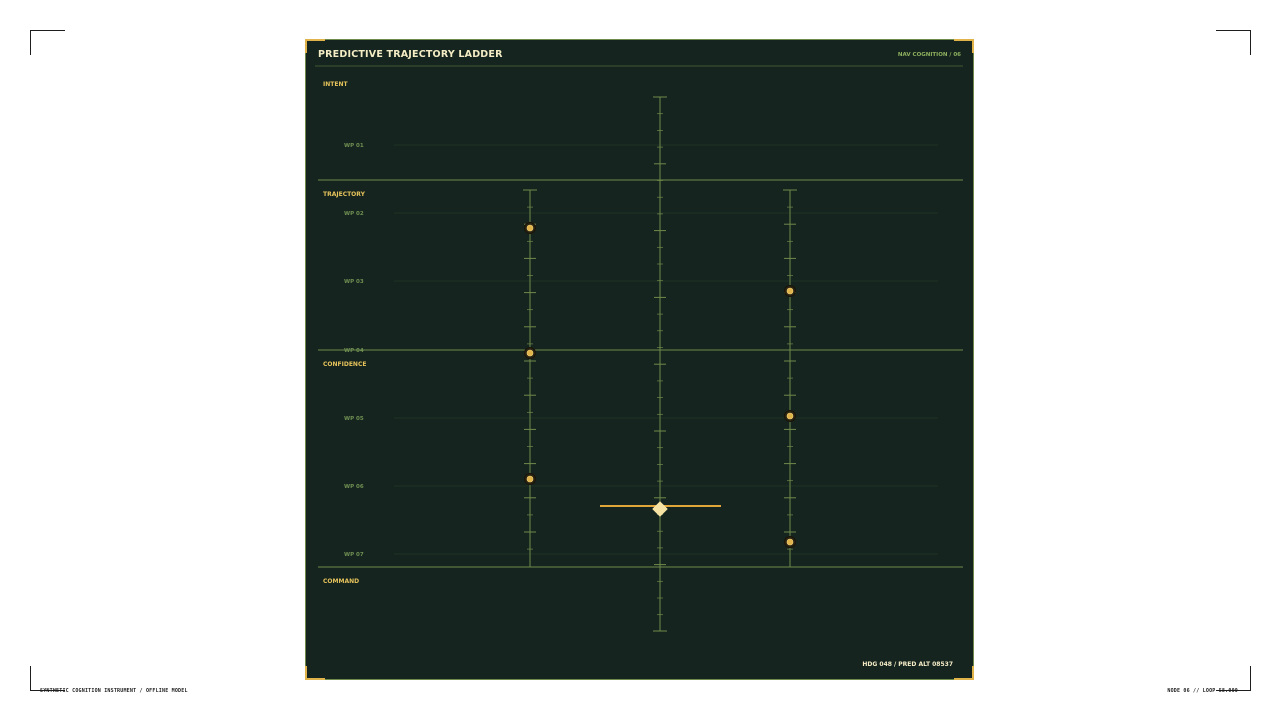 The height and width of the screenshot is (720, 1280). What do you see at coordinates (1233, 42) in the screenshot?
I see `frame-corner-top-right` at bounding box center [1233, 42].